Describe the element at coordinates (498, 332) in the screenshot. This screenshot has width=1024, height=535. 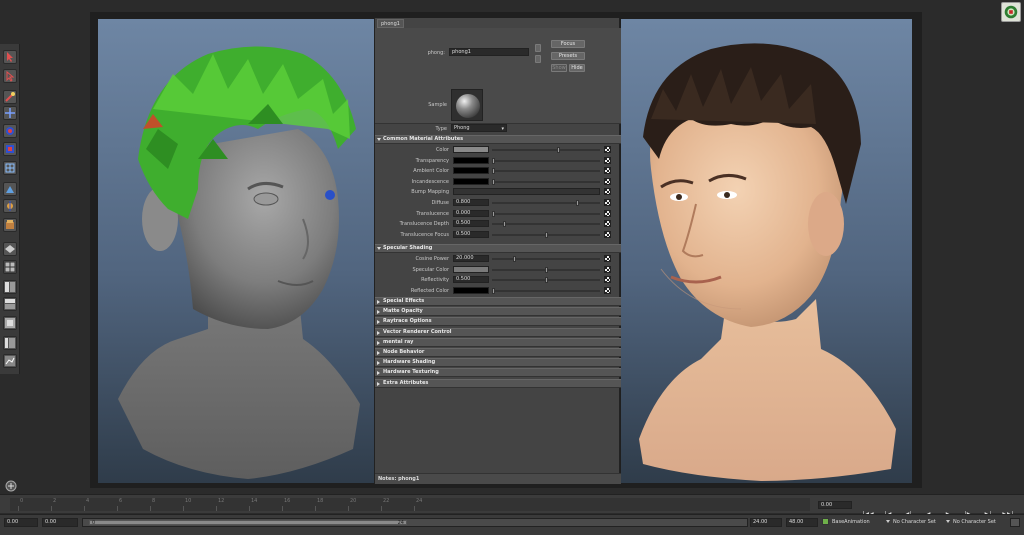
I see `section-collapsed: Vector Renderer Control` at that location.